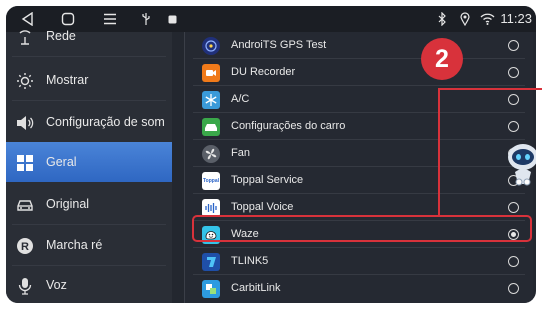  What do you see at coordinates (211, 127) in the screenshot?
I see `car-settings-icon` at bounding box center [211, 127].